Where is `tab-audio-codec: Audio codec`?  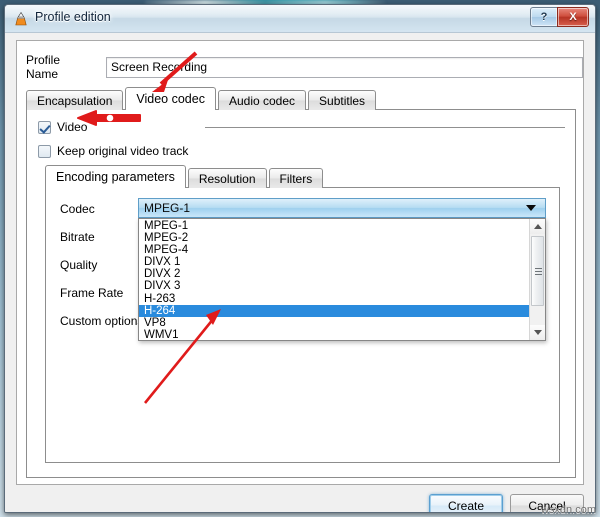
tab-audio-codec: Audio codec is located at coordinates (262, 100).